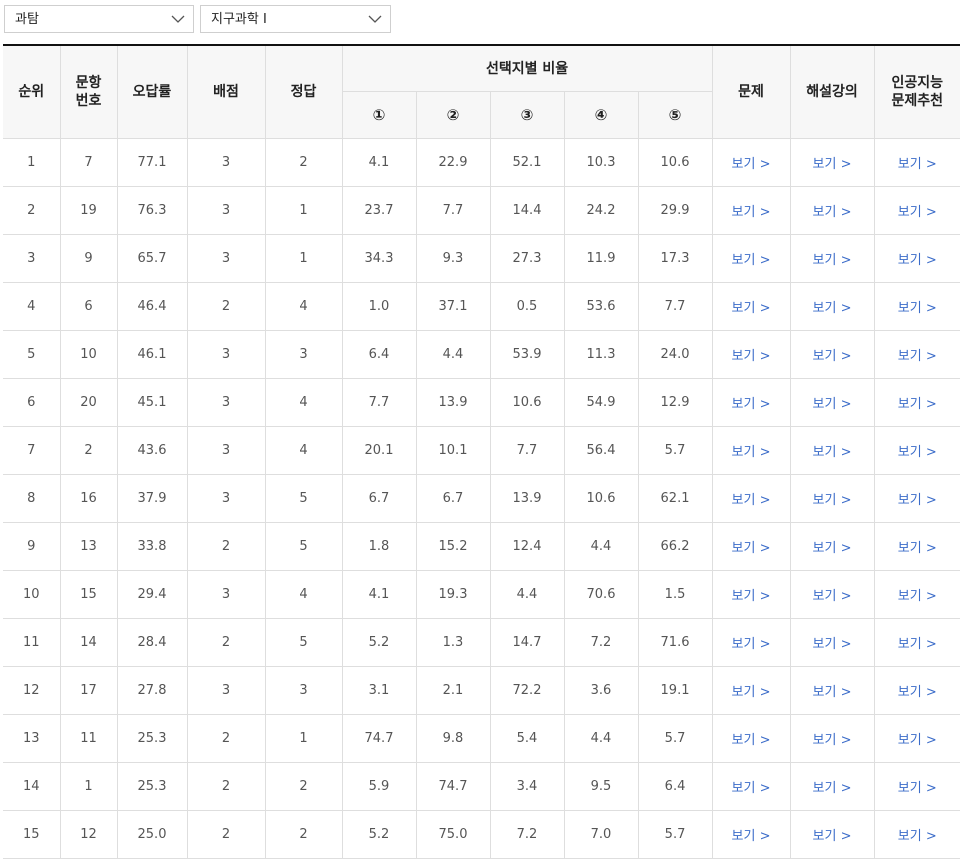  I want to click on cell-question-no: 11, so click(88, 738).